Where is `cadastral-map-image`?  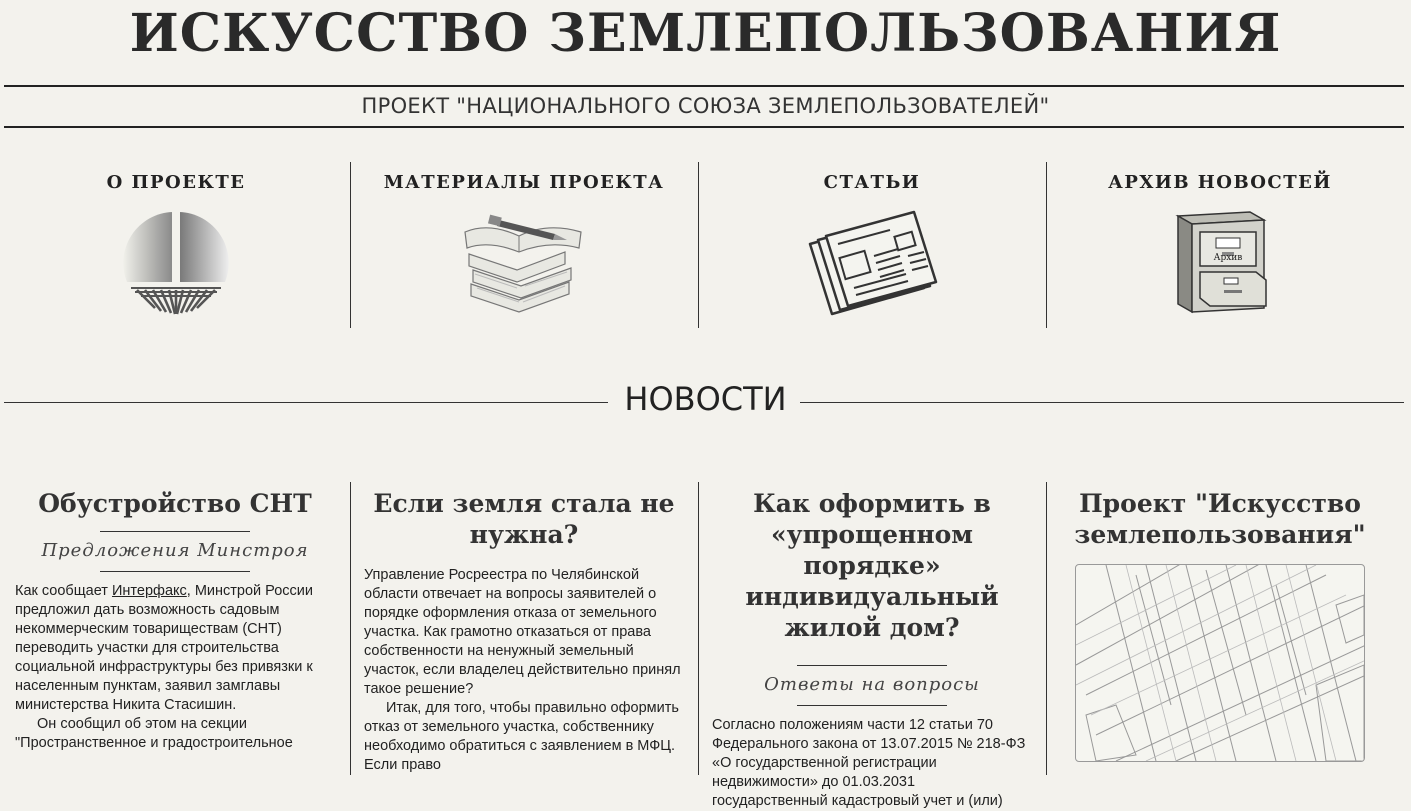
cadastral-map-image is located at coordinates (1220, 663).